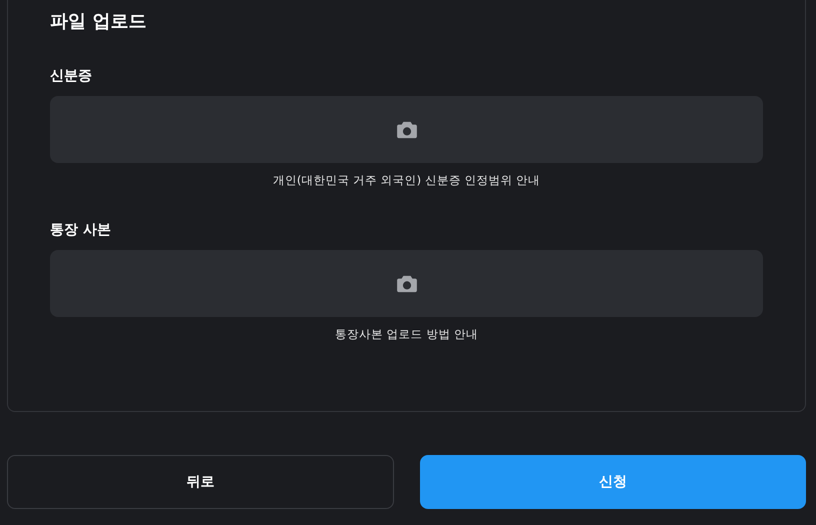 Image resolution: width=816 pixels, height=525 pixels. What do you see at coordinates (406, 334) in the screenshot?
I see `guide-link: 통장사본 업로드 방법 안내` at bounding box center [406, 334].